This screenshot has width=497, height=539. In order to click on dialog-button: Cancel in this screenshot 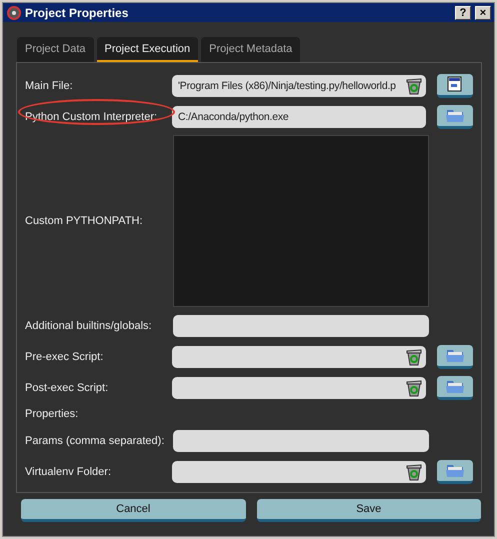, I will do `click(133, 510)`.